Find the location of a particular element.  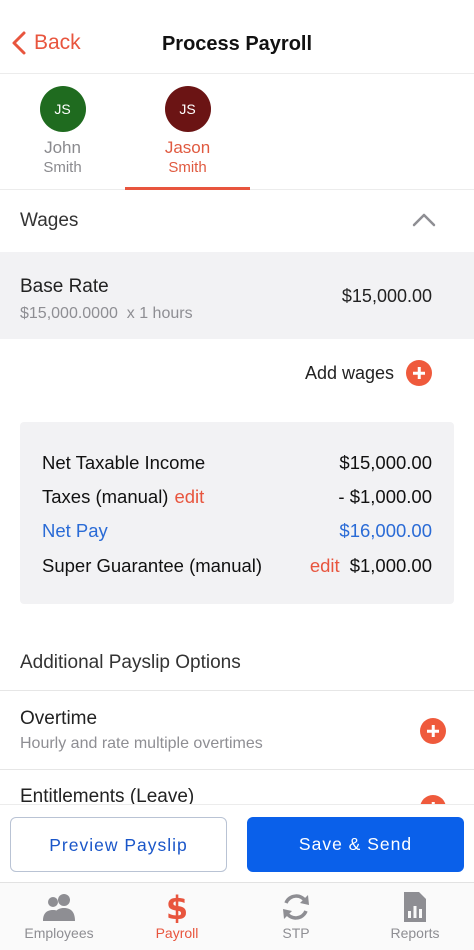

page-title: Process Payroll is located at coordinates (237, 44).